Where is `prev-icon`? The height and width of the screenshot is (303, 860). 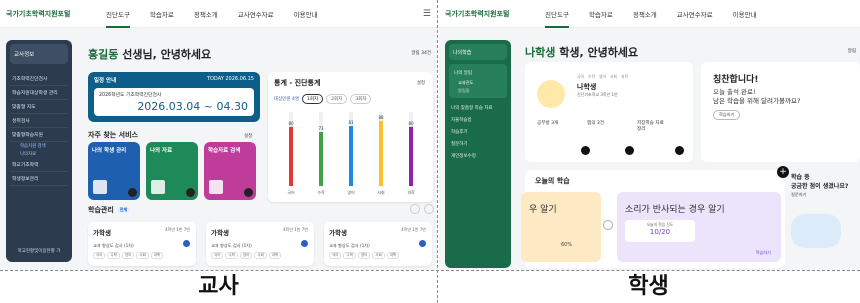 prev-icon is located at coordinates (415, 209).